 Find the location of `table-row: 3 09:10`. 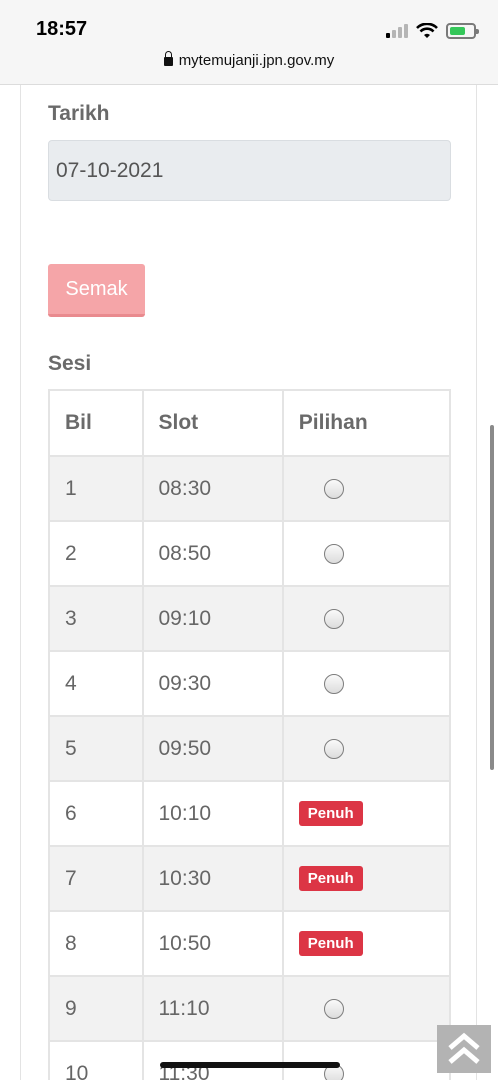

table-row: 3 09:10 is located at coordinates (250, 618).